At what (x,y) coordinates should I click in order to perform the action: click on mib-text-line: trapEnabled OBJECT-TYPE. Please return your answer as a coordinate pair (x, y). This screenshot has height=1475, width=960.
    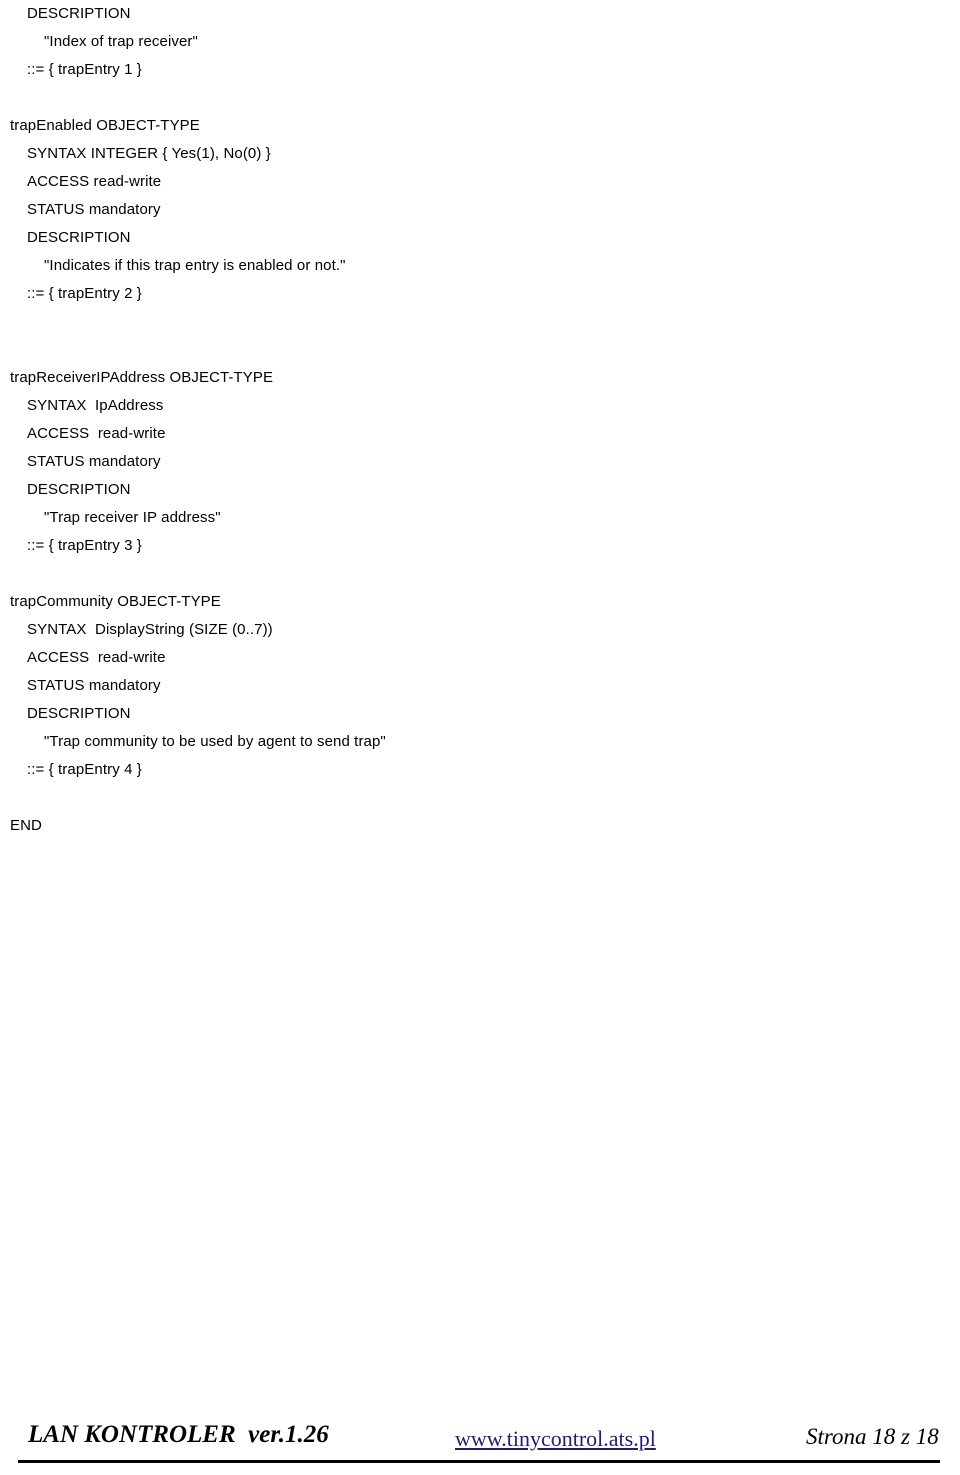
    Looking at the image, I should click on (105, 125).